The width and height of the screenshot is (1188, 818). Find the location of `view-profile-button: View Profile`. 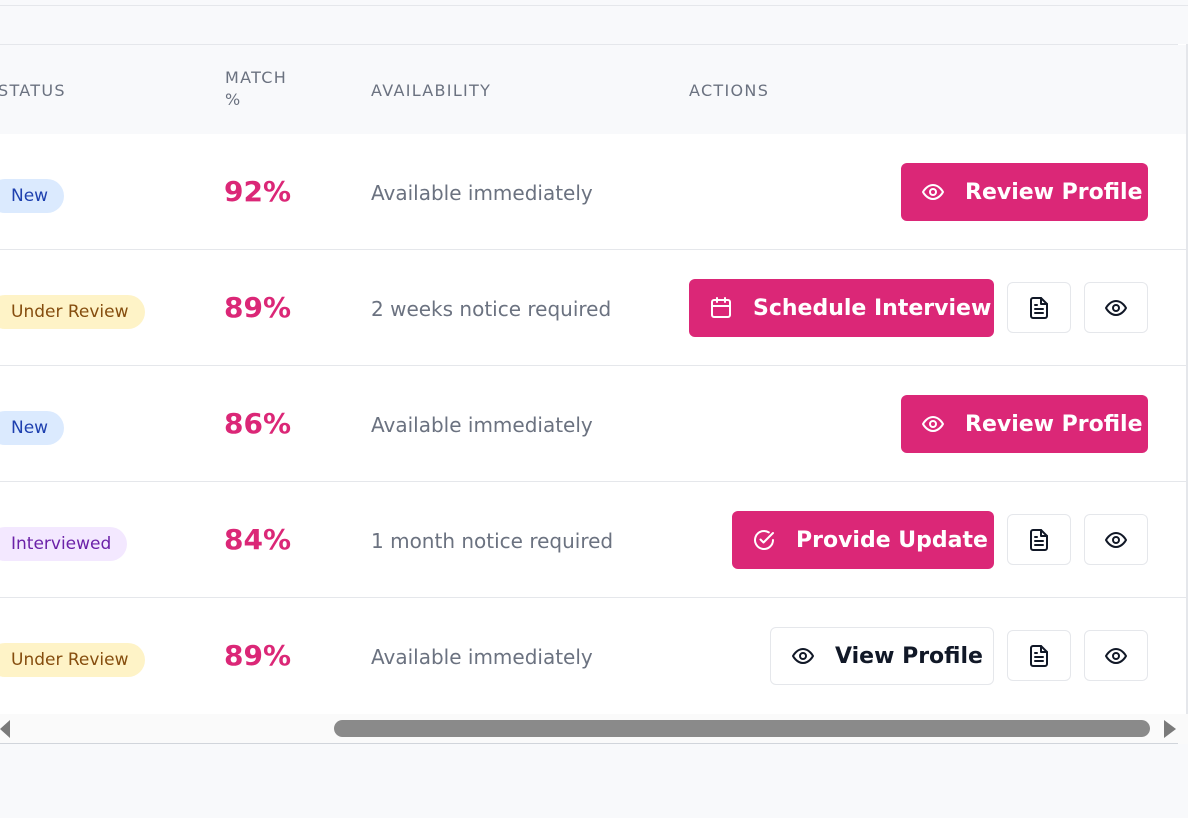

view-profile-button: View Profile is located at coordinates (882, 656).